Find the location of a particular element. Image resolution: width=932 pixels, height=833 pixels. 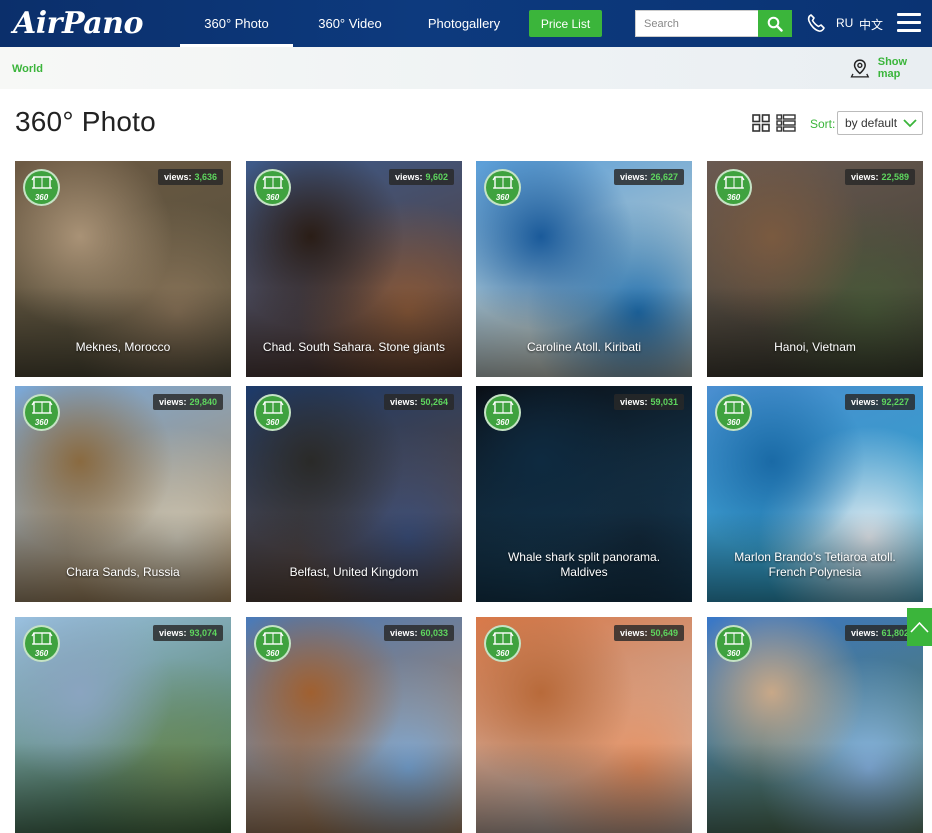

grid-view-icon is located at coordinates (761, 123).